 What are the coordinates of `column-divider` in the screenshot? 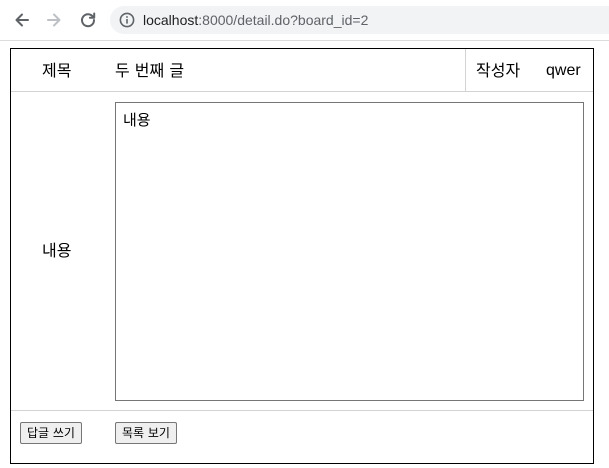 It's located at (465, 70).